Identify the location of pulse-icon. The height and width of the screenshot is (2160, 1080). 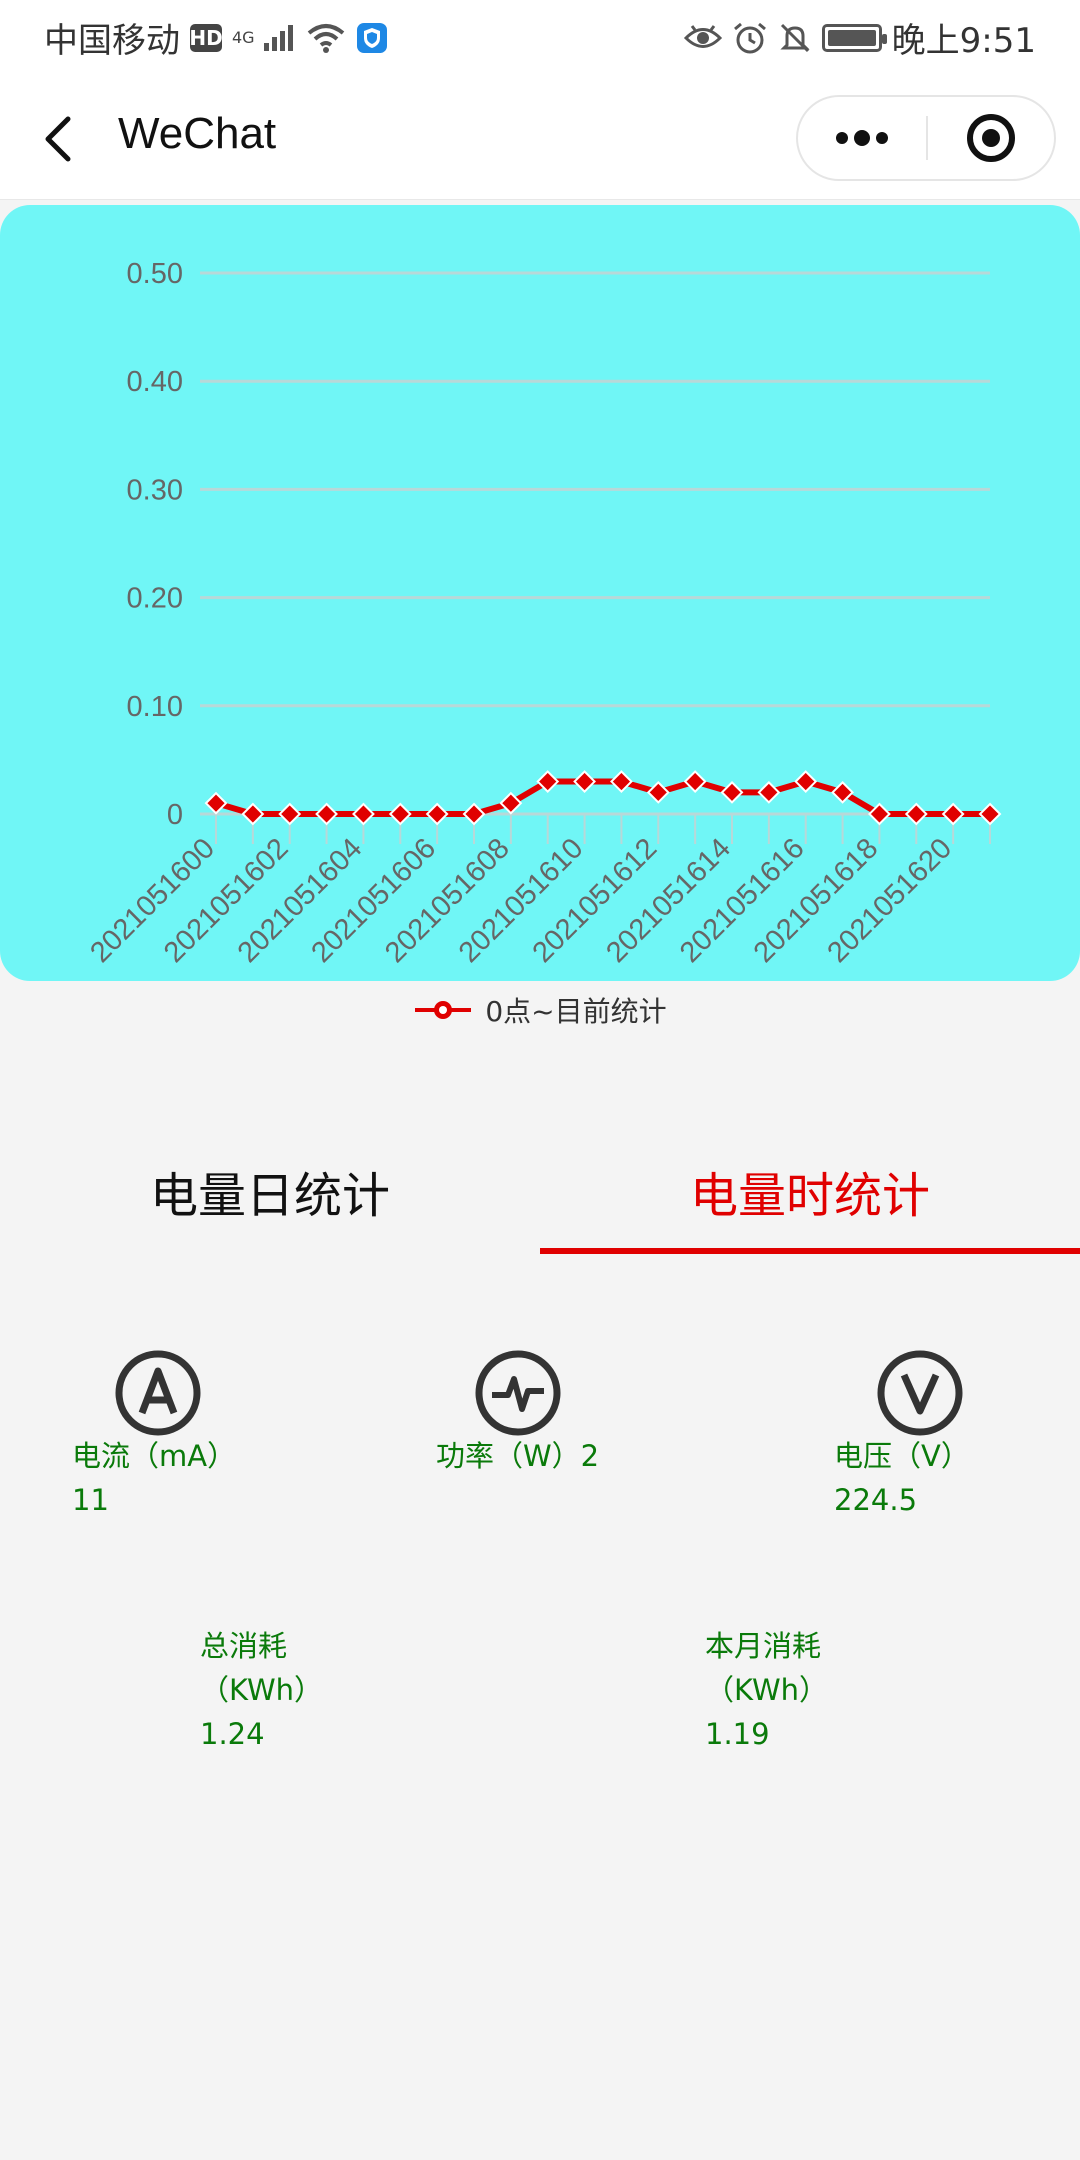
(518, 1393).